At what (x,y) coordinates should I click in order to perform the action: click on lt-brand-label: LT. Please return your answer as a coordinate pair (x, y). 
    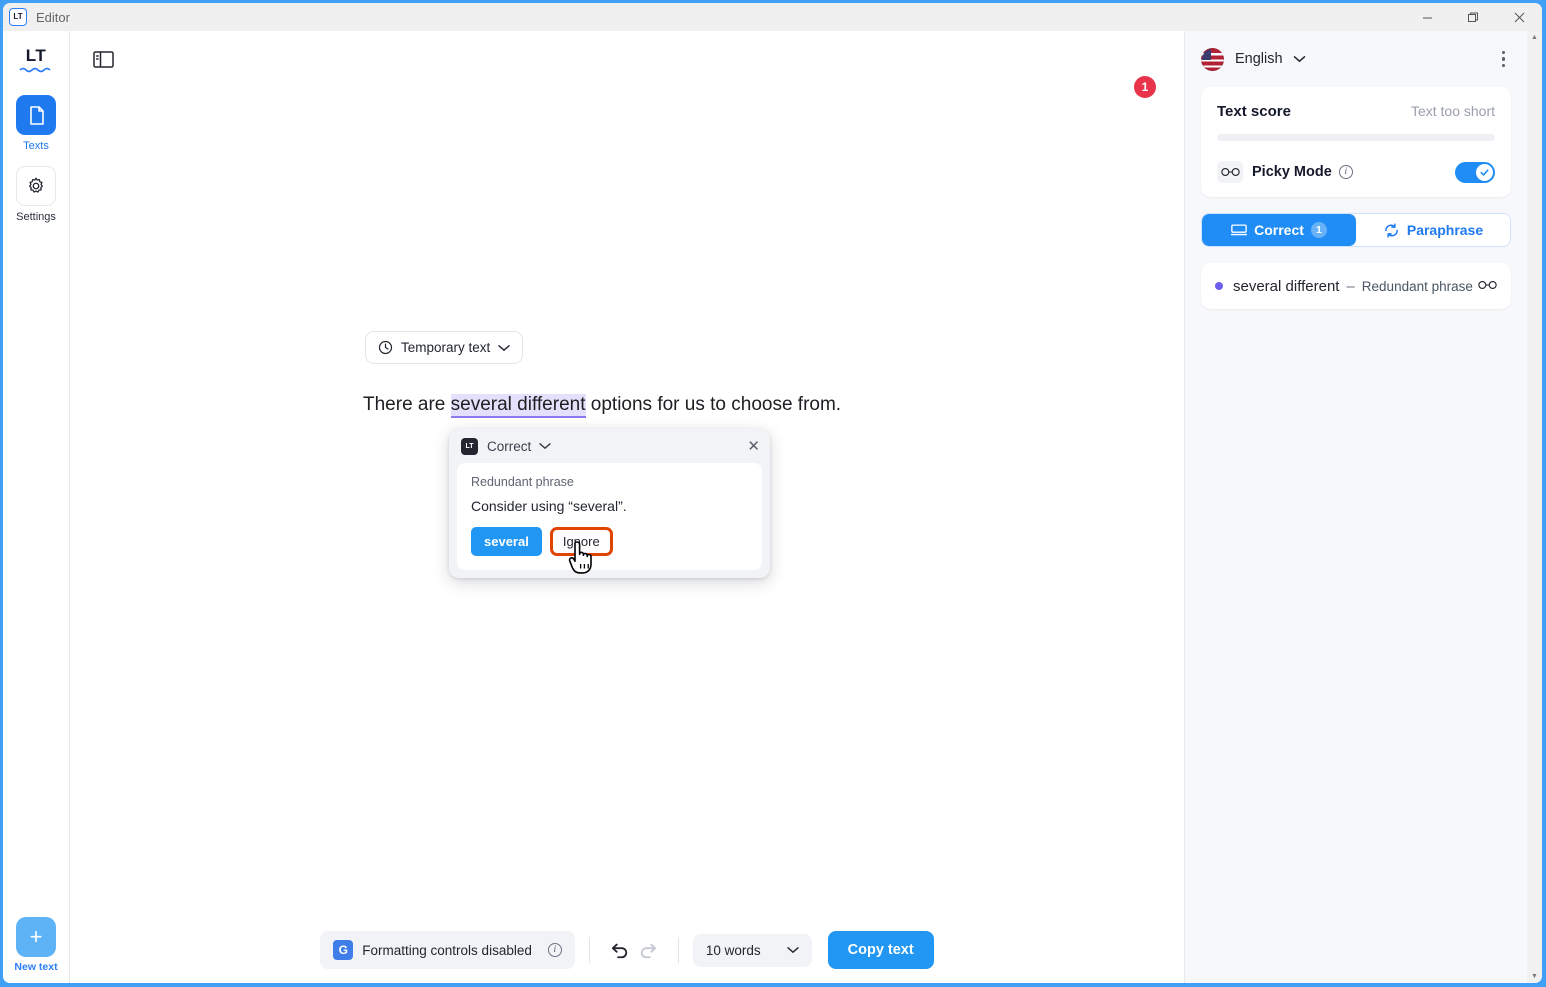
    Looking at the image, I should click on (469, 446).